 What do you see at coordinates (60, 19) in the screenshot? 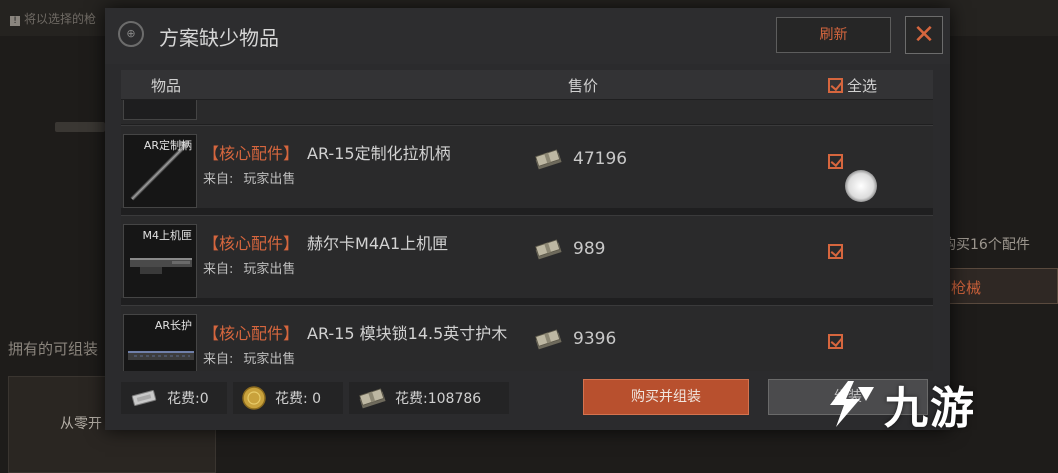
I see `background-notice-text: 将以选择的枪` at bounding box center [60, 19].